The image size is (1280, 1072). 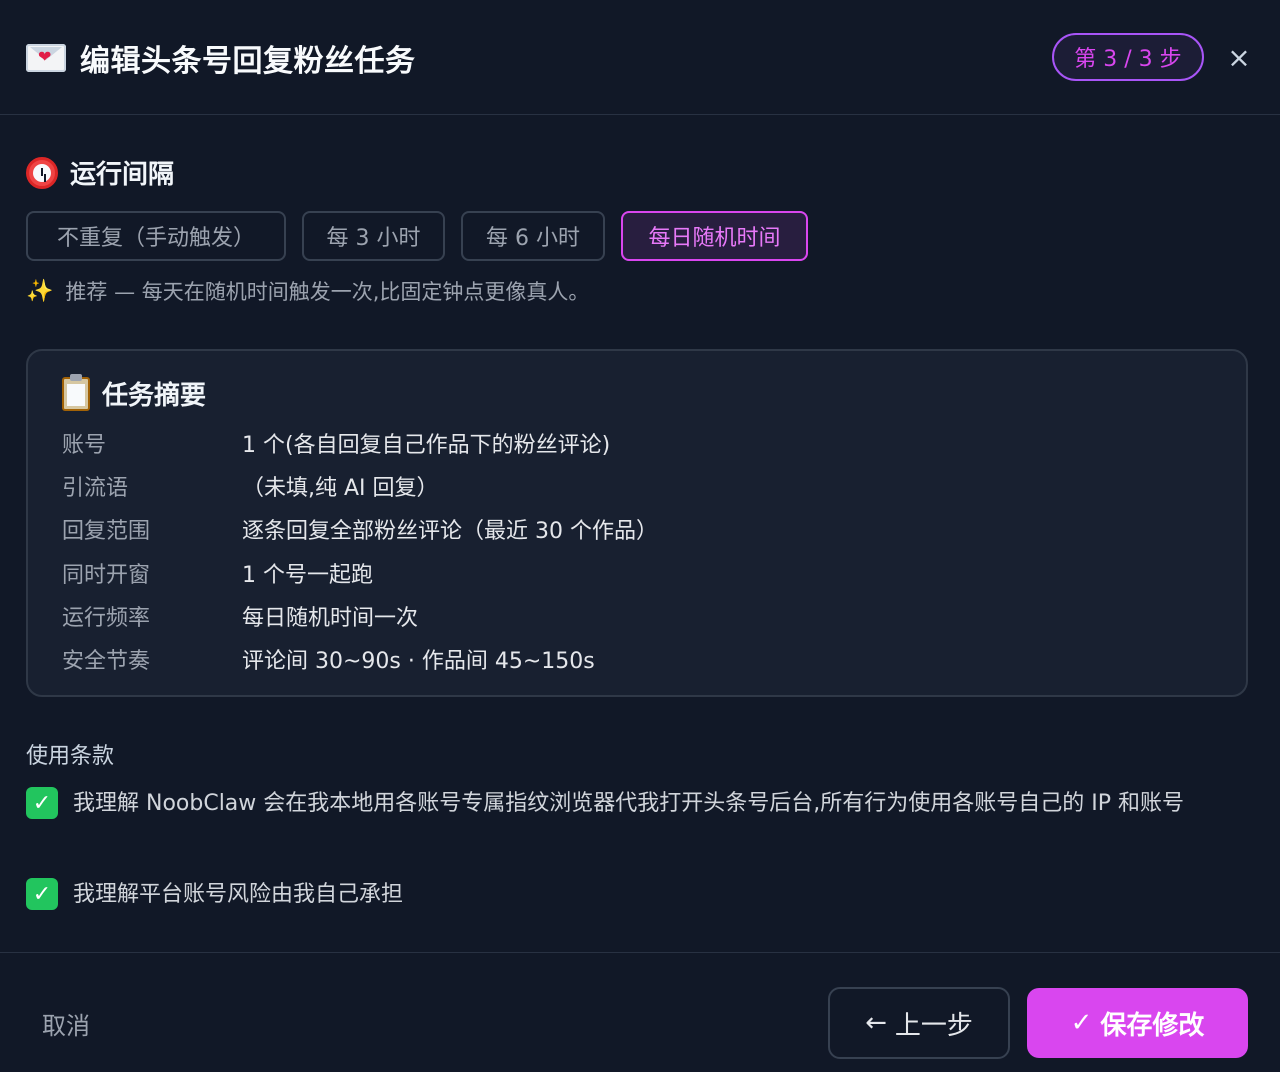 What do you see at coordinates (122, 175) in the screenshot?
I see `interval-title-text: 运行间隔` at bounding box center [122, 175].